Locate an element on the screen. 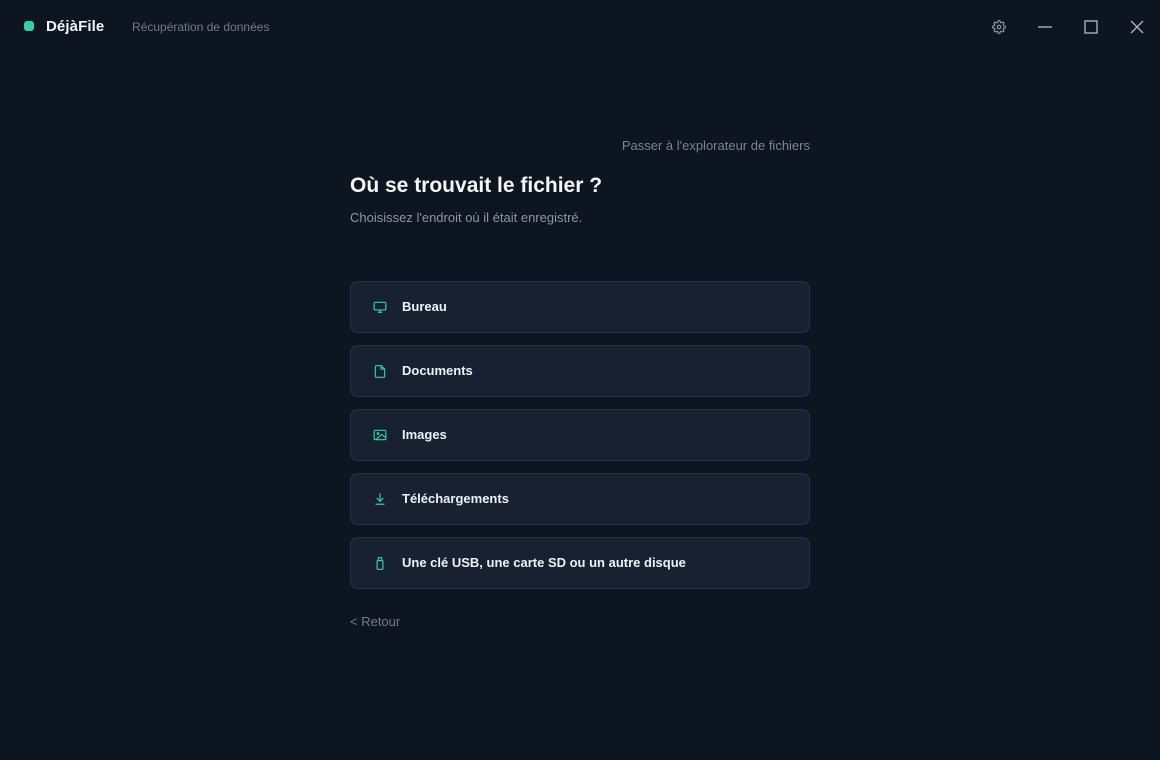  option-label: Téléchargements is located at coordinates (455, 498).